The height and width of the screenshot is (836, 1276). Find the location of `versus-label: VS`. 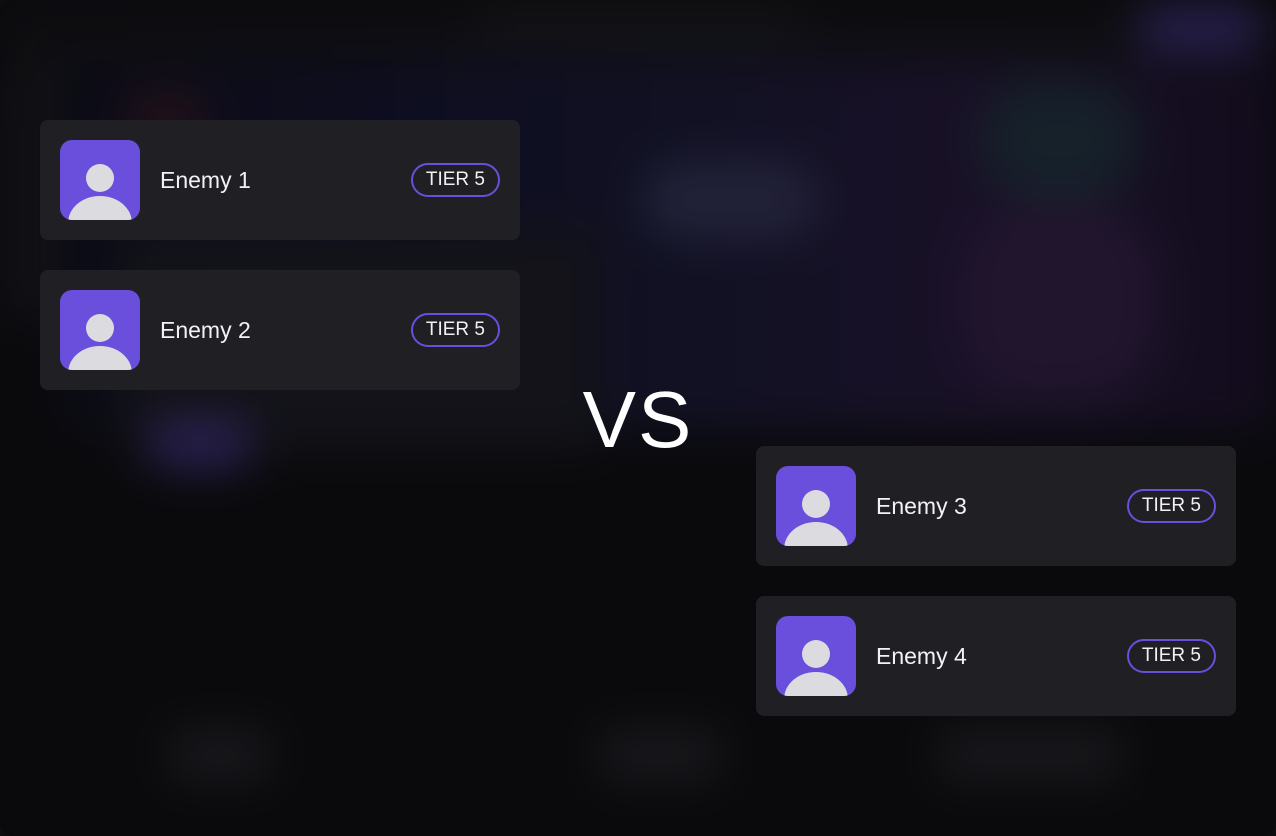

versus-label: VS is located at coordinates (638, 419).